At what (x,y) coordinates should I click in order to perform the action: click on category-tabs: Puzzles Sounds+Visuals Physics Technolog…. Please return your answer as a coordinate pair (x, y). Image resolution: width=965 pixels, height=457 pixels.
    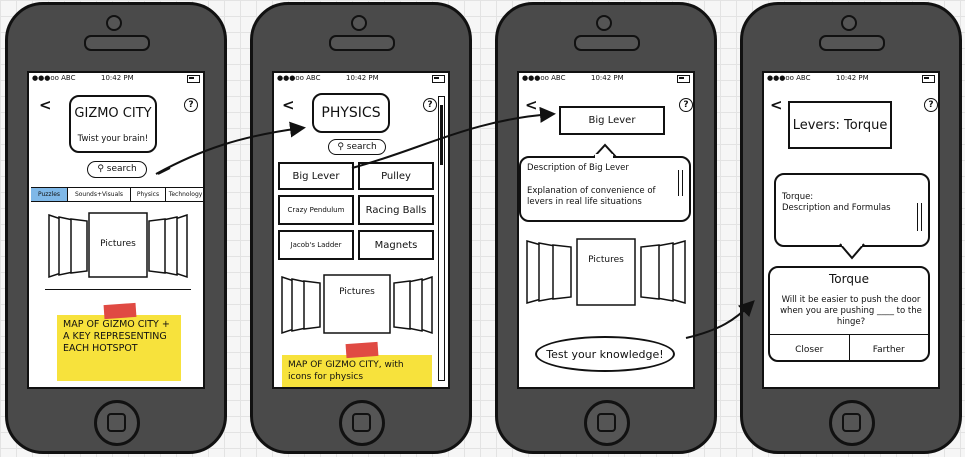
    Looking at the image, I should click on (117, 194).